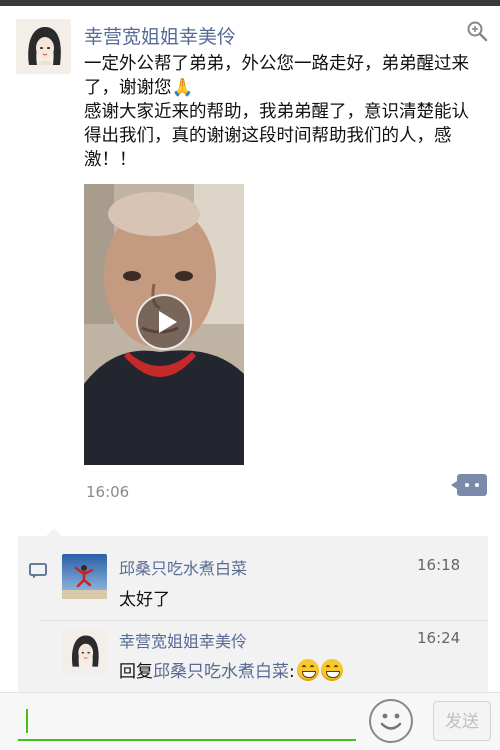 This screenshot has width=500, height=750. What do you see at coordinates (469, 485) in the screenshot?
I see `more-actions-icon` at bounding box center [469, 485].